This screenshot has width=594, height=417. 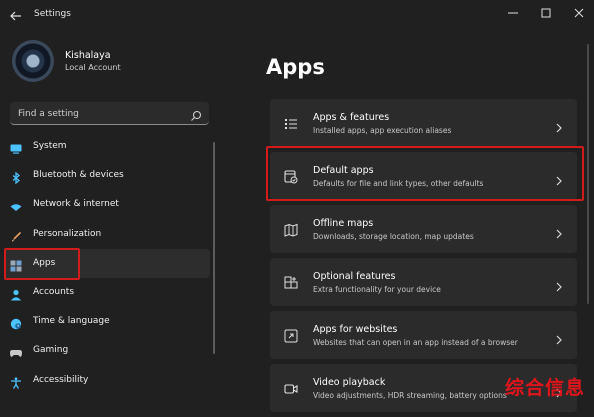 I want to click on globe-clock-icon, so click(x=16, y=322).